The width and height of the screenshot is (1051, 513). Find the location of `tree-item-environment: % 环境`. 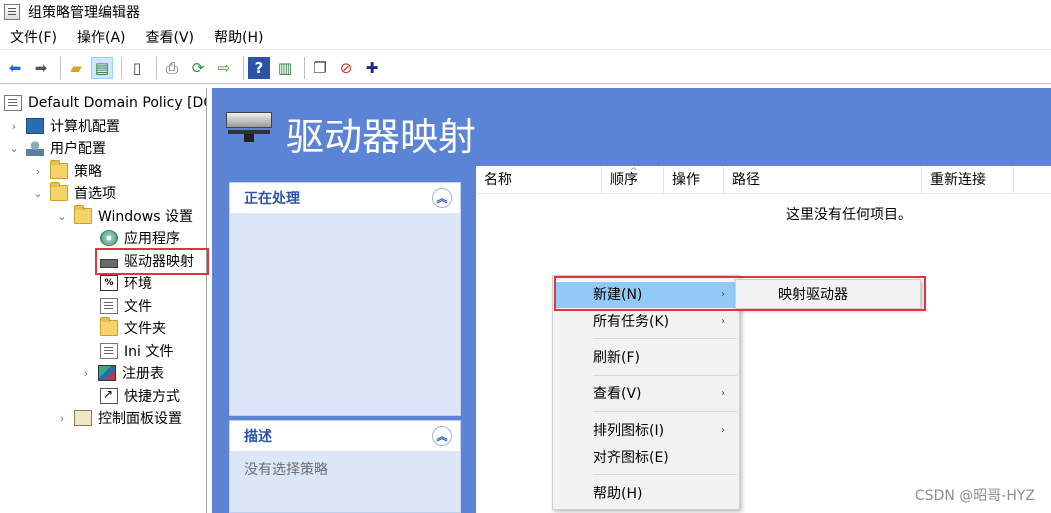

tree-item-environment: % 环境 is located at coordinates (126, 283).